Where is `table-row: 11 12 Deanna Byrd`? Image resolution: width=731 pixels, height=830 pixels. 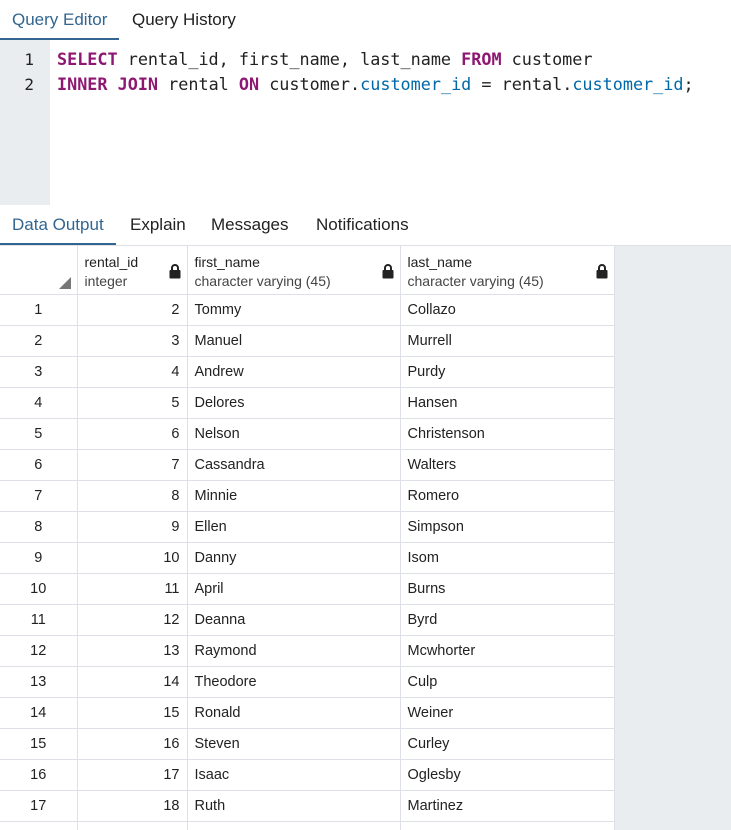
table-row: 11 12 Deanna Byrd is located at coordinates (307, 620).